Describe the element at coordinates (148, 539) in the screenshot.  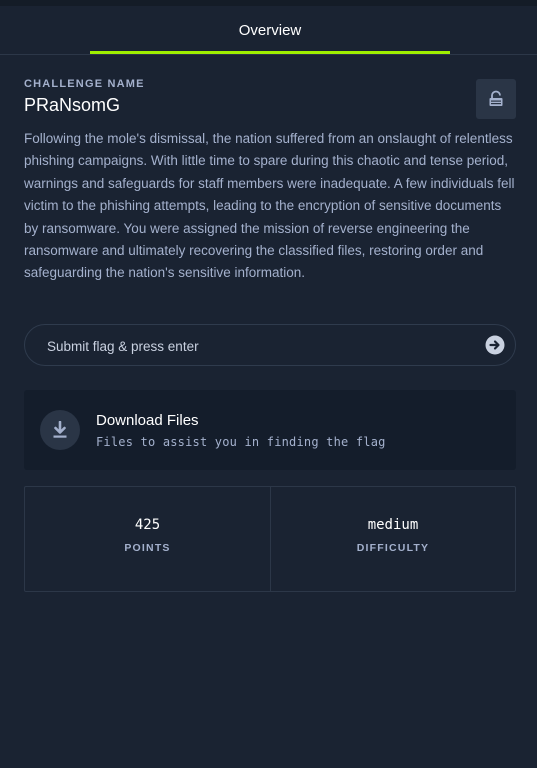
I see `points-stat: 425 POINTS` at that location.